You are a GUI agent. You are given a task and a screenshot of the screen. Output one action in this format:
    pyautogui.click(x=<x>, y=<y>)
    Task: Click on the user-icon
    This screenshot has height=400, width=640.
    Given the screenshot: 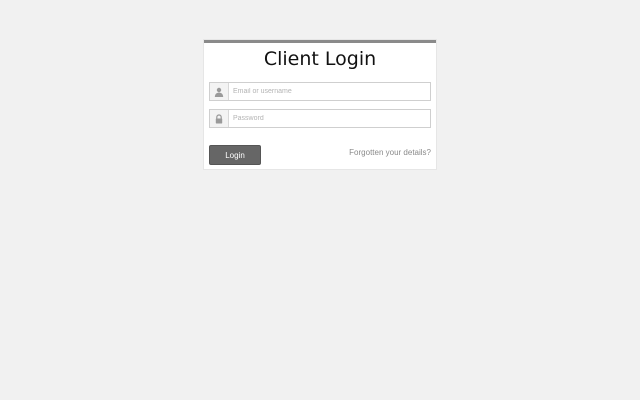 What is the action you would take?
    pyautogui.click(x=219, y=91)
    